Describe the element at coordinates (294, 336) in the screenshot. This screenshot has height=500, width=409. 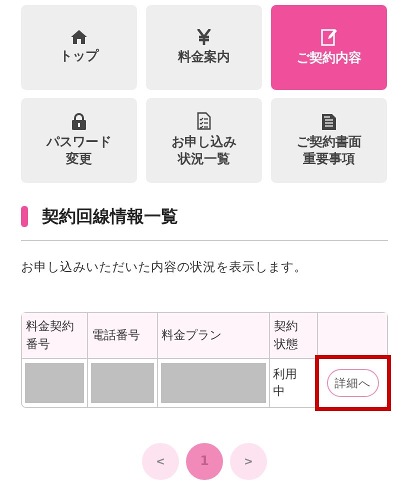
I see `column-header: 契約状態` at that location.